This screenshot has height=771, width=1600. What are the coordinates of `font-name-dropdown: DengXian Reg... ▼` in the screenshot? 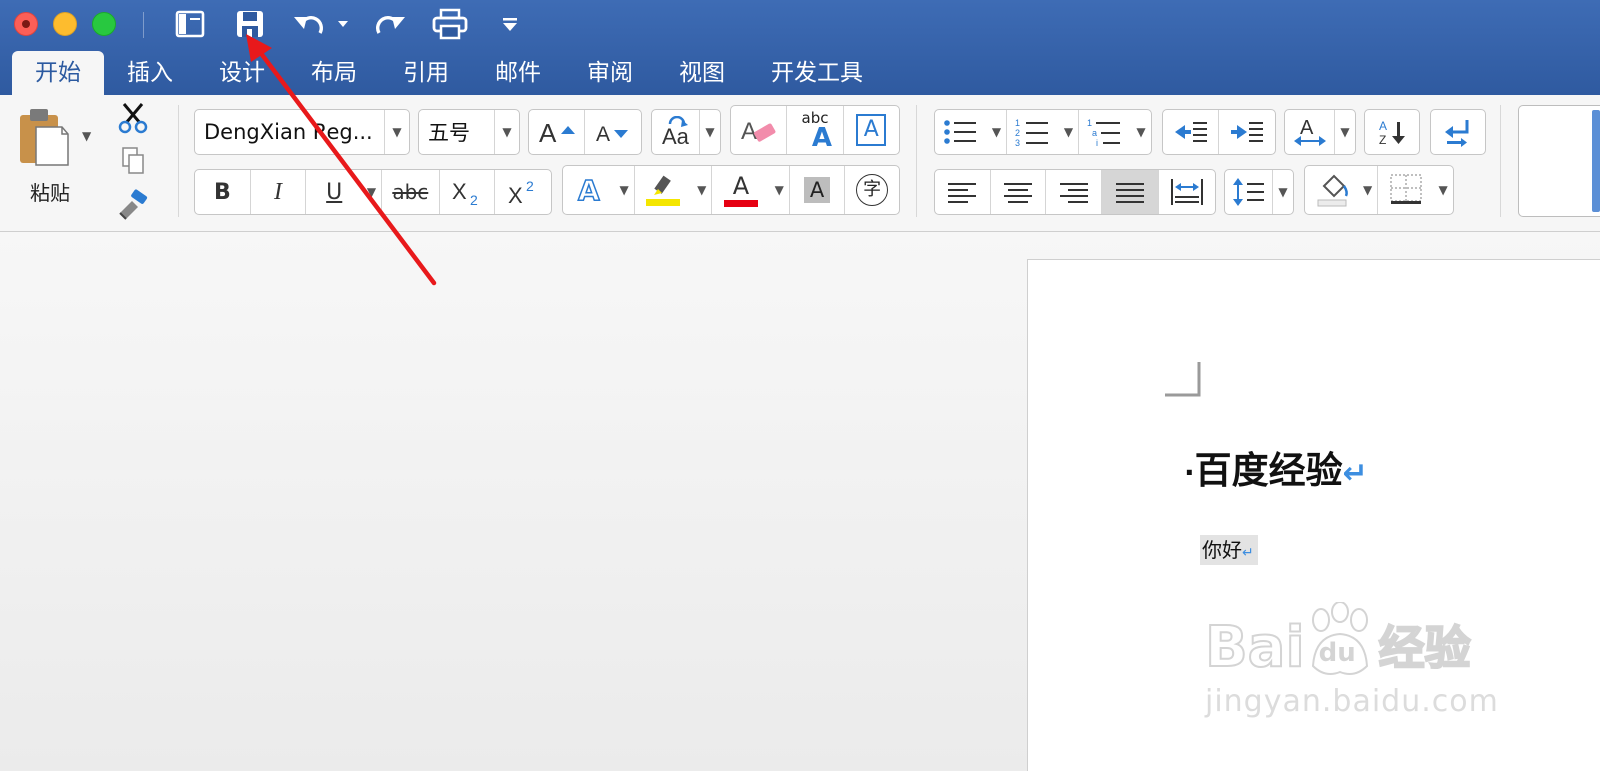 It's located at (302, 132).